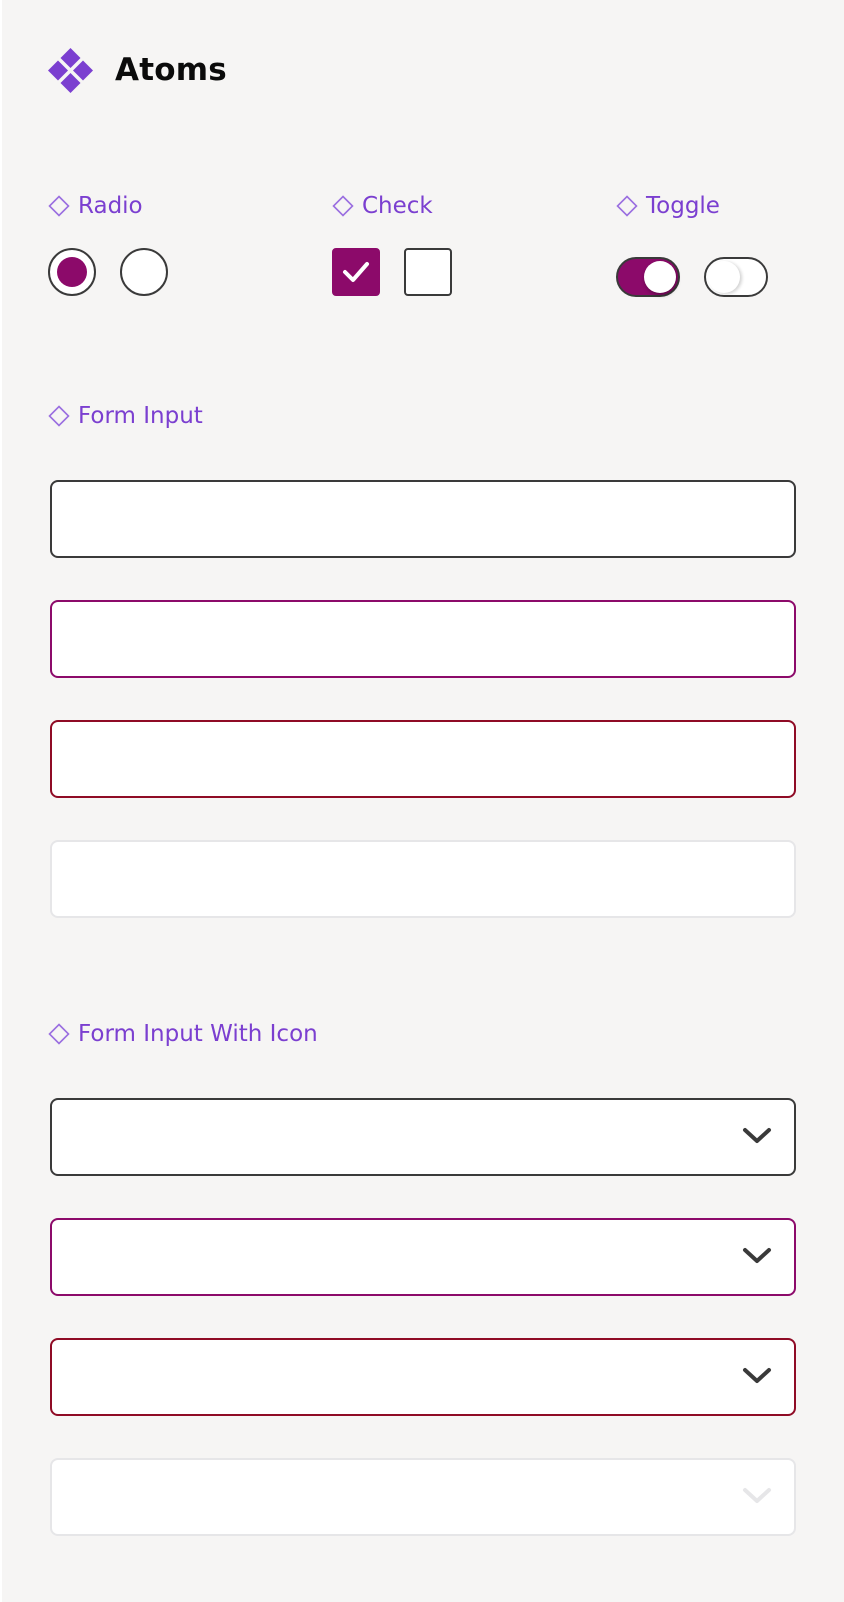  I want to click on text-input-default, so click(423, 519).